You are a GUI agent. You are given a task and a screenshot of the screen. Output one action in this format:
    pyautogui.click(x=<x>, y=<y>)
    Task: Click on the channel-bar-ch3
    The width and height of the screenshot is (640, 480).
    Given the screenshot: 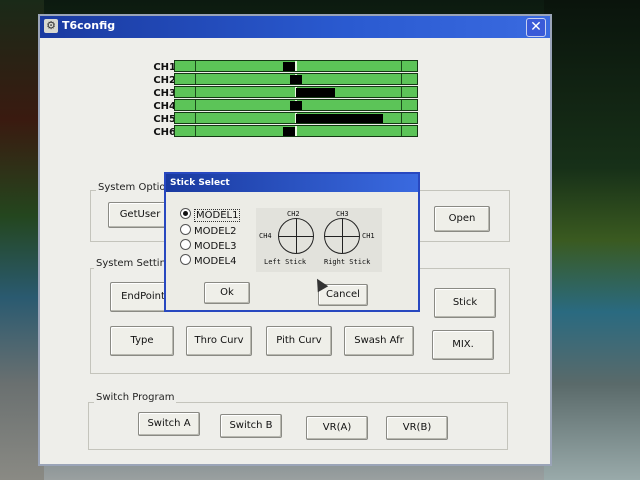 What is the action you would take?
    pyautogui.click(x=296, y=92)
    